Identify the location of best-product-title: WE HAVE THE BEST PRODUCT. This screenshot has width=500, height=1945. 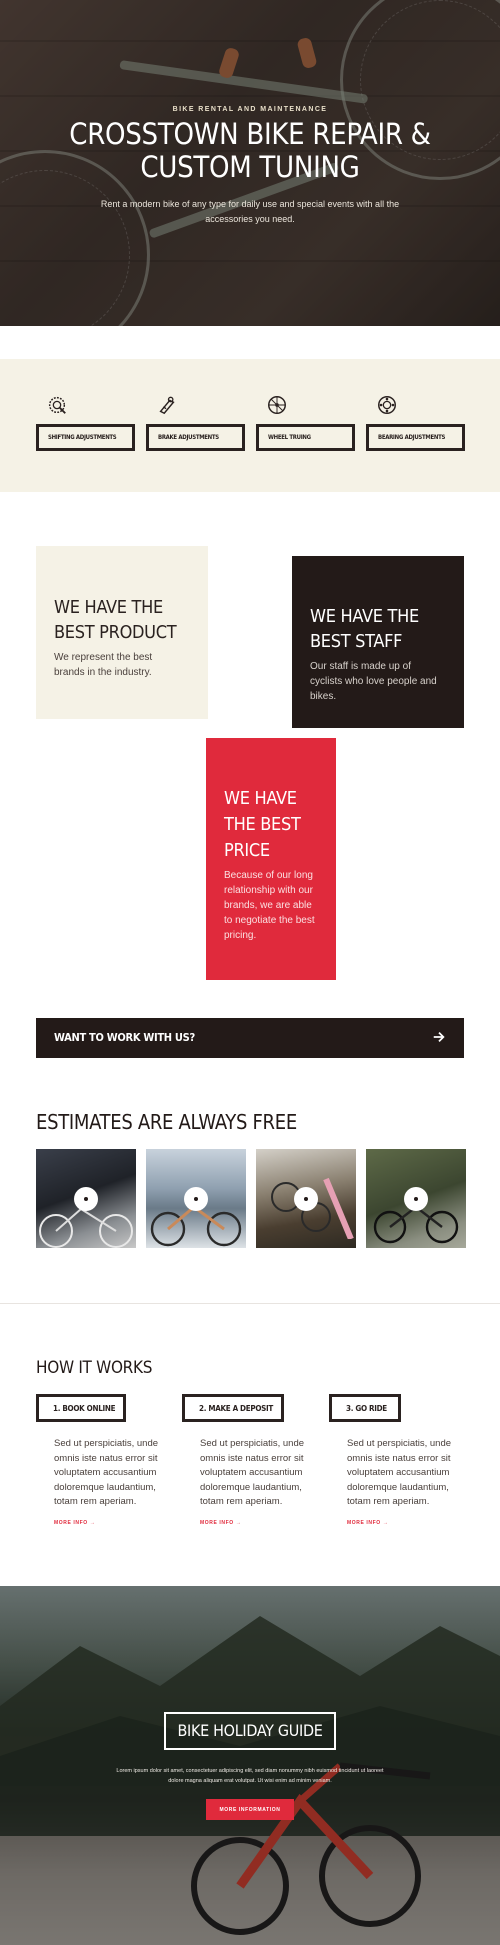
(115, 620).